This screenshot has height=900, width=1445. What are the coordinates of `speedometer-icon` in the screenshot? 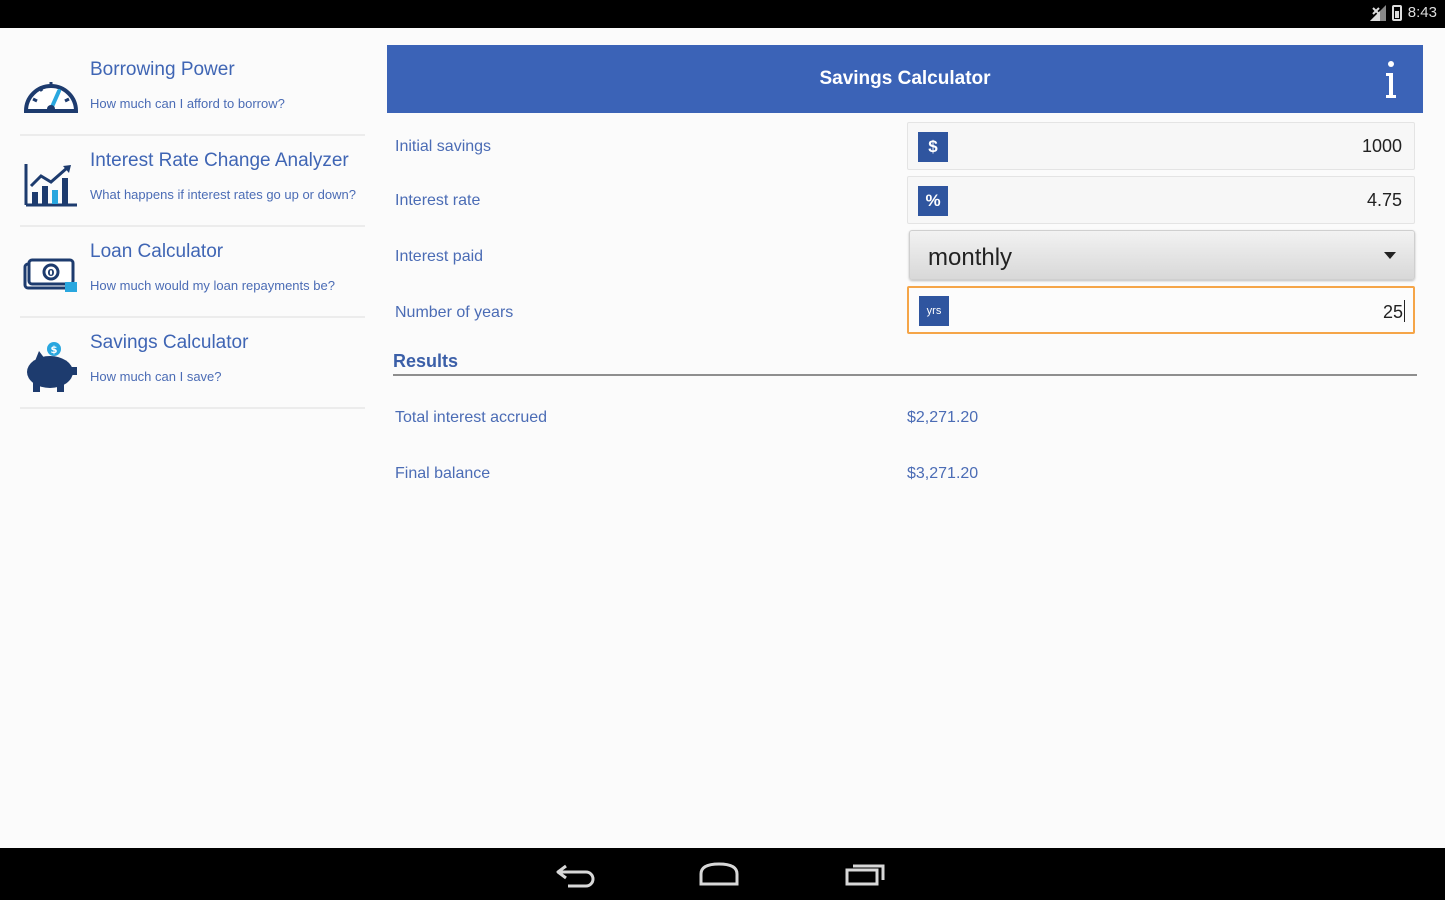 It's located at (51, 94).